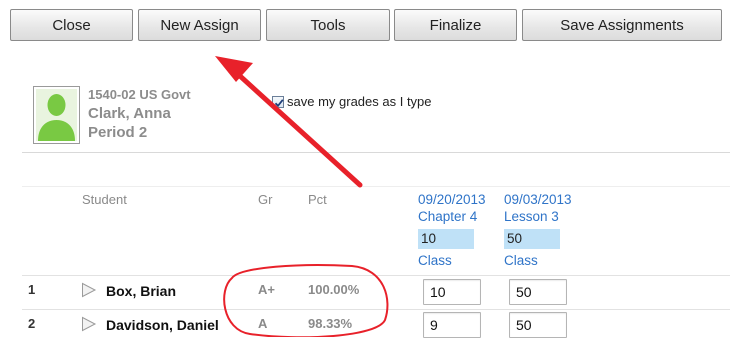  I want to click on close-button: Close, so click(71, 25).